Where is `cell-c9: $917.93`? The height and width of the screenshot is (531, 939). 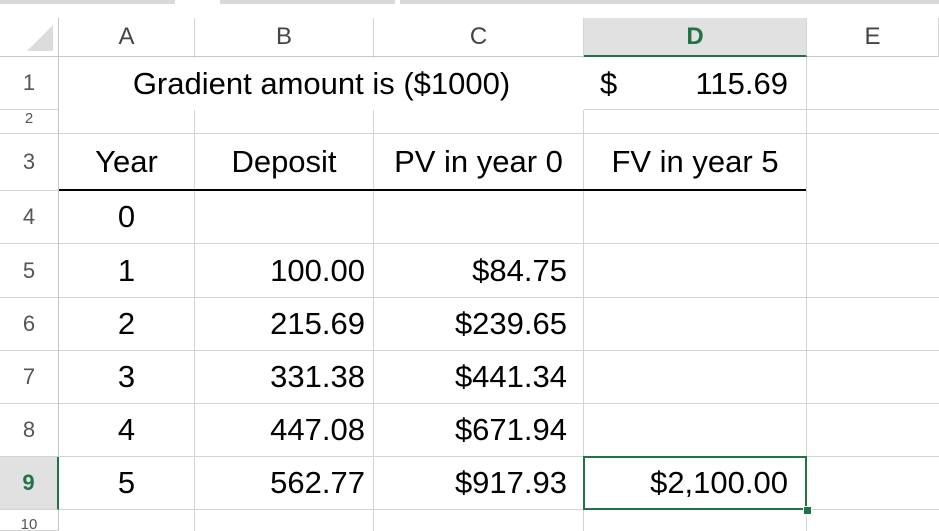
cell-c9: $917.93 is located at coordinates (478, 483).